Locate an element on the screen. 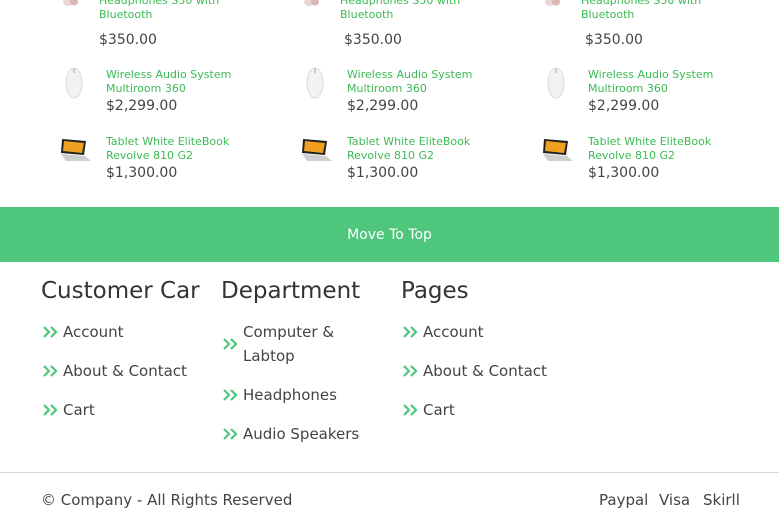  move-to-top-button: Move To Top is located at coordinates (389, 235).